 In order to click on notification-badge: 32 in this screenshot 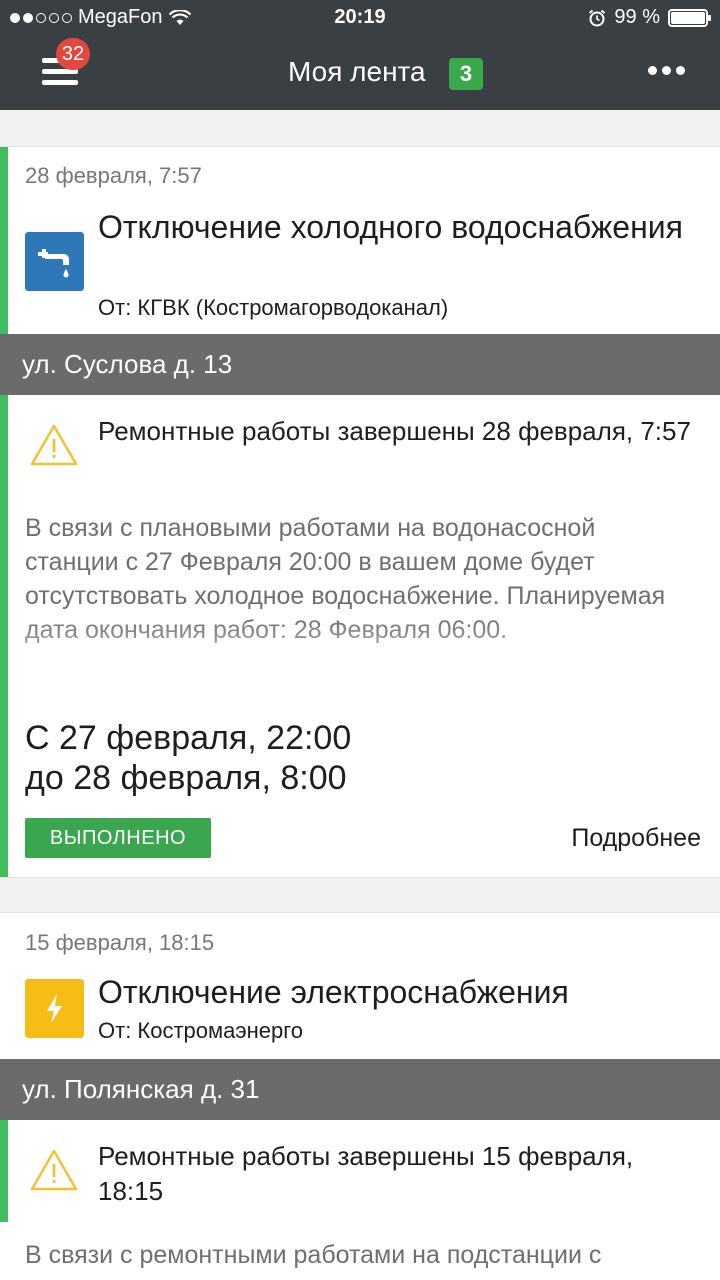, I will do `click(73, 54)`.